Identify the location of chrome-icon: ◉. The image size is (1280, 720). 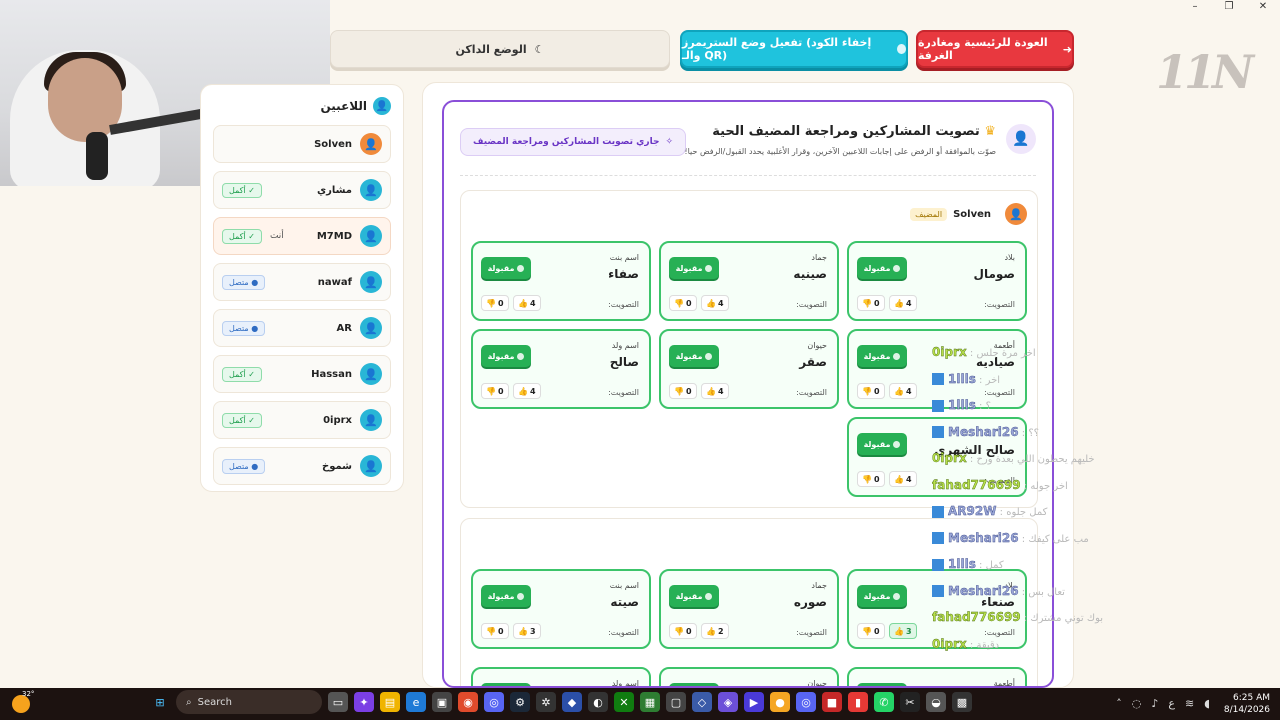
(468, 702).